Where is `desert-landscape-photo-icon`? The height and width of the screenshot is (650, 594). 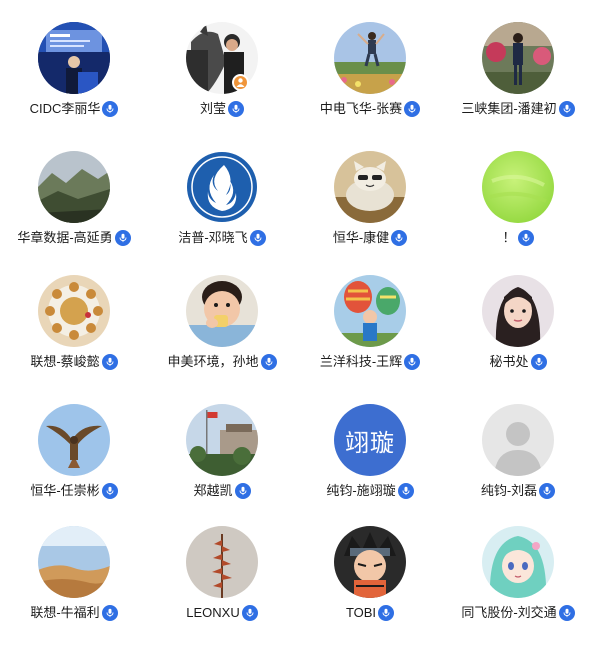
desert-landscape-photo-icon is located at coordinates (74, 562).